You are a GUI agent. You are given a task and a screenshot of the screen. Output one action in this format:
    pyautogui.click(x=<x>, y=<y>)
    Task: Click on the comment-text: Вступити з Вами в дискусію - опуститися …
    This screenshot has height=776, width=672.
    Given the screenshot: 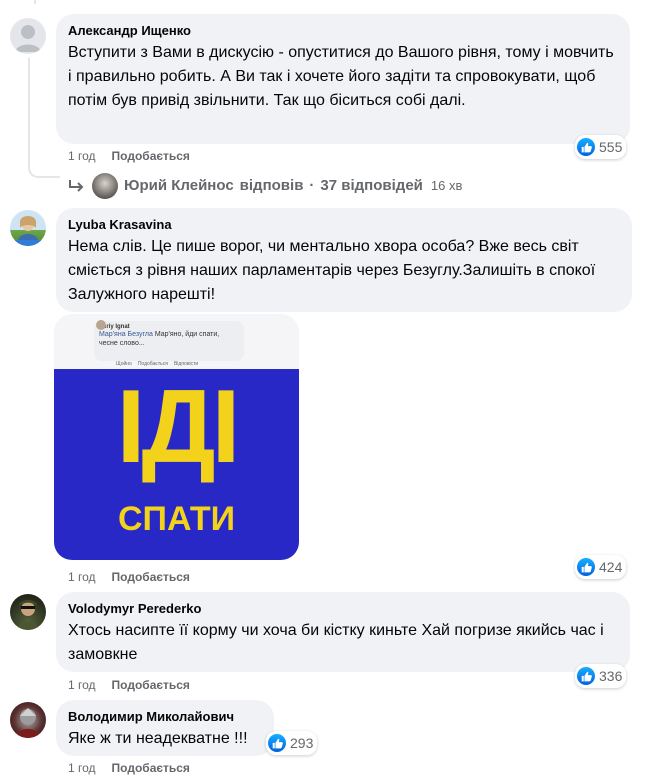 What is the action you would take?
    pyautogui.click(x=343, y=76)
    